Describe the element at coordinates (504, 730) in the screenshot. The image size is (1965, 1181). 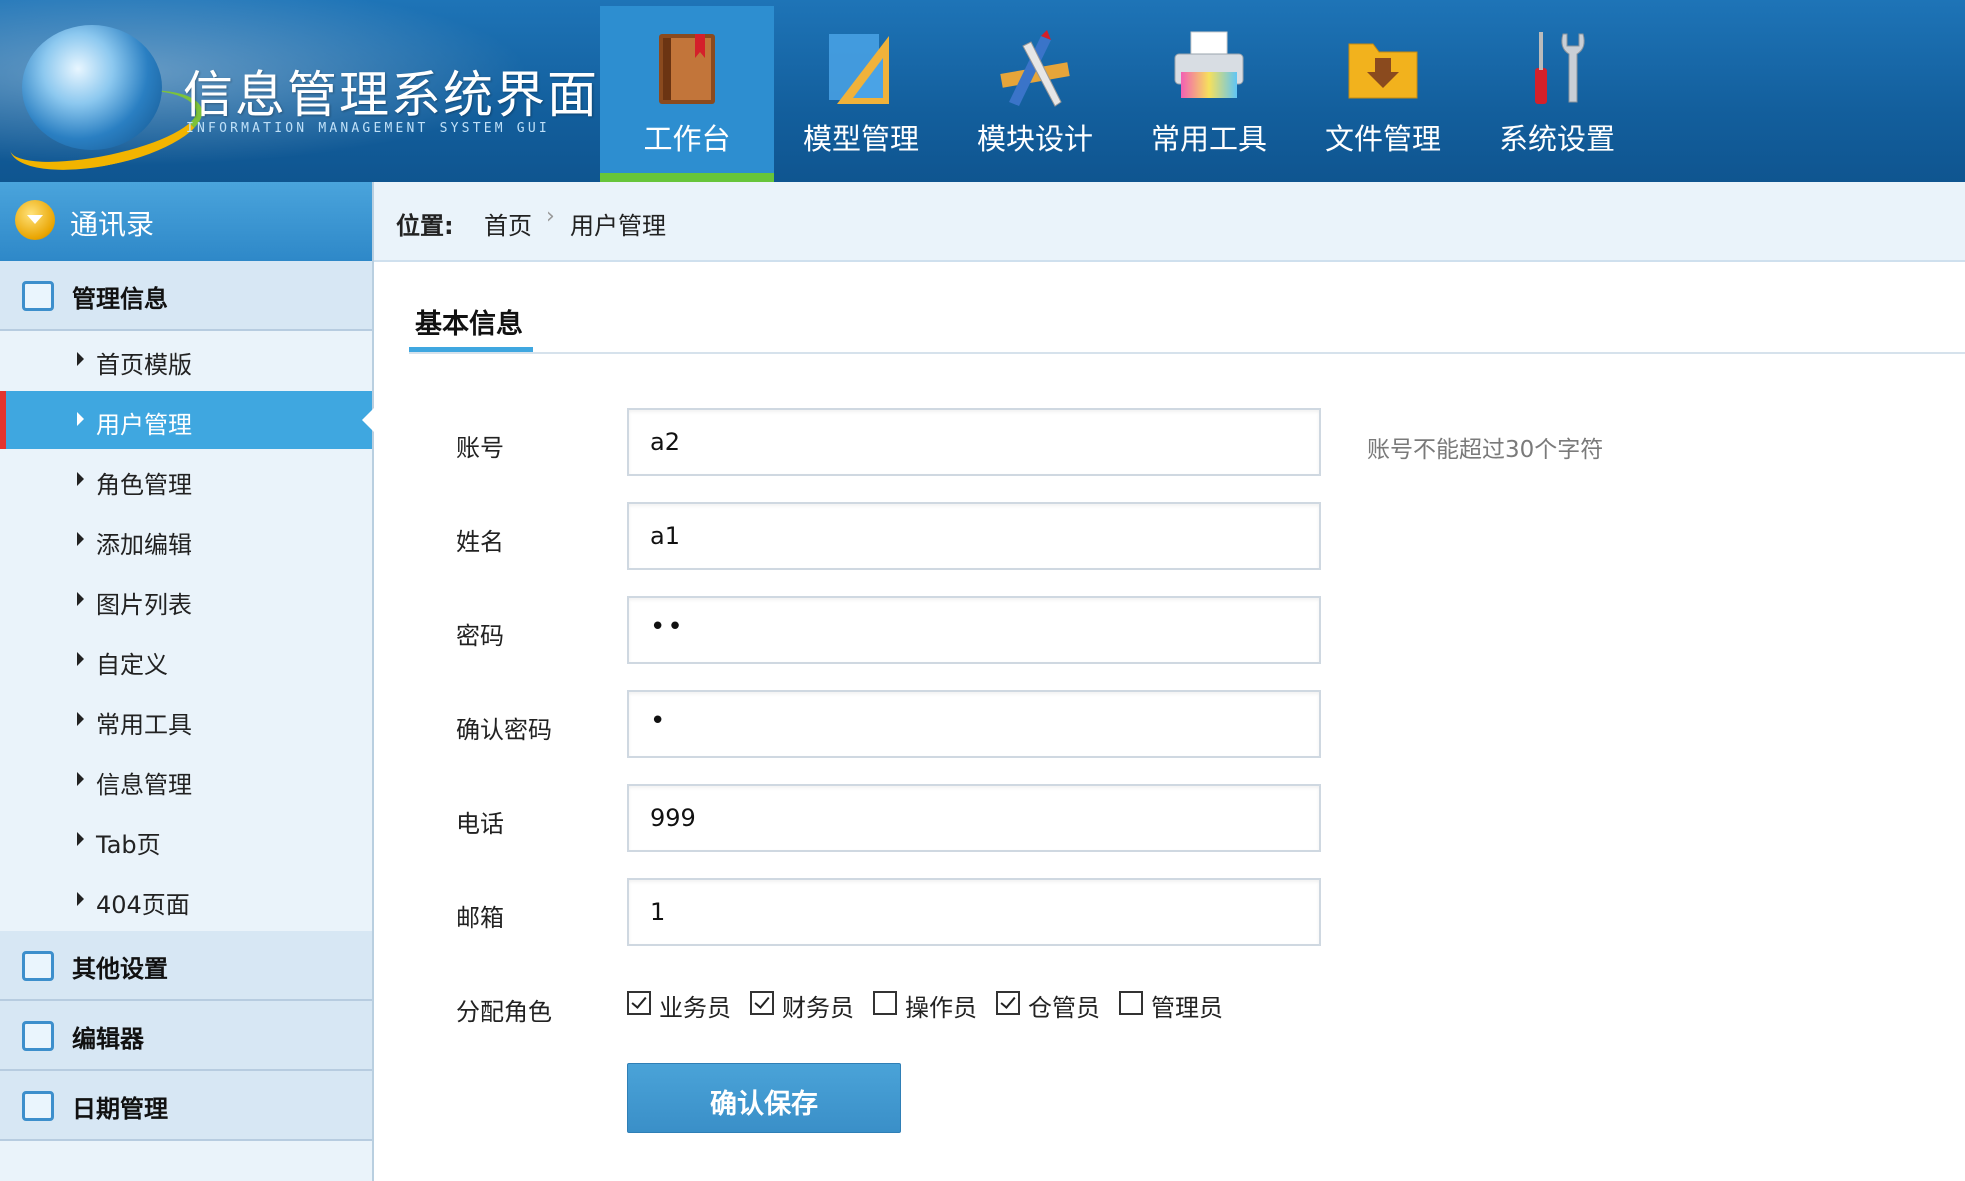
I see `confirm-password-label: 确认密码` at that location.